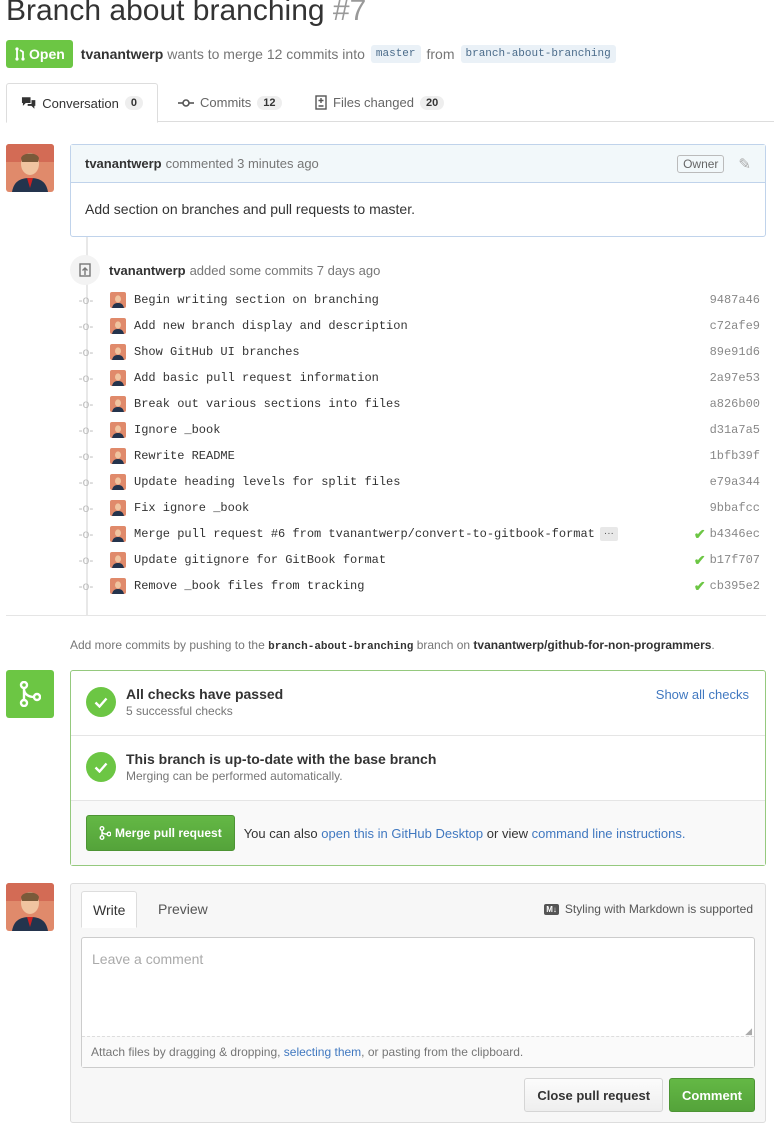 The height and width of the screenshot is (1131, 774). I want to click on commit-sha-link: 89e91d6, so click(735, 352).